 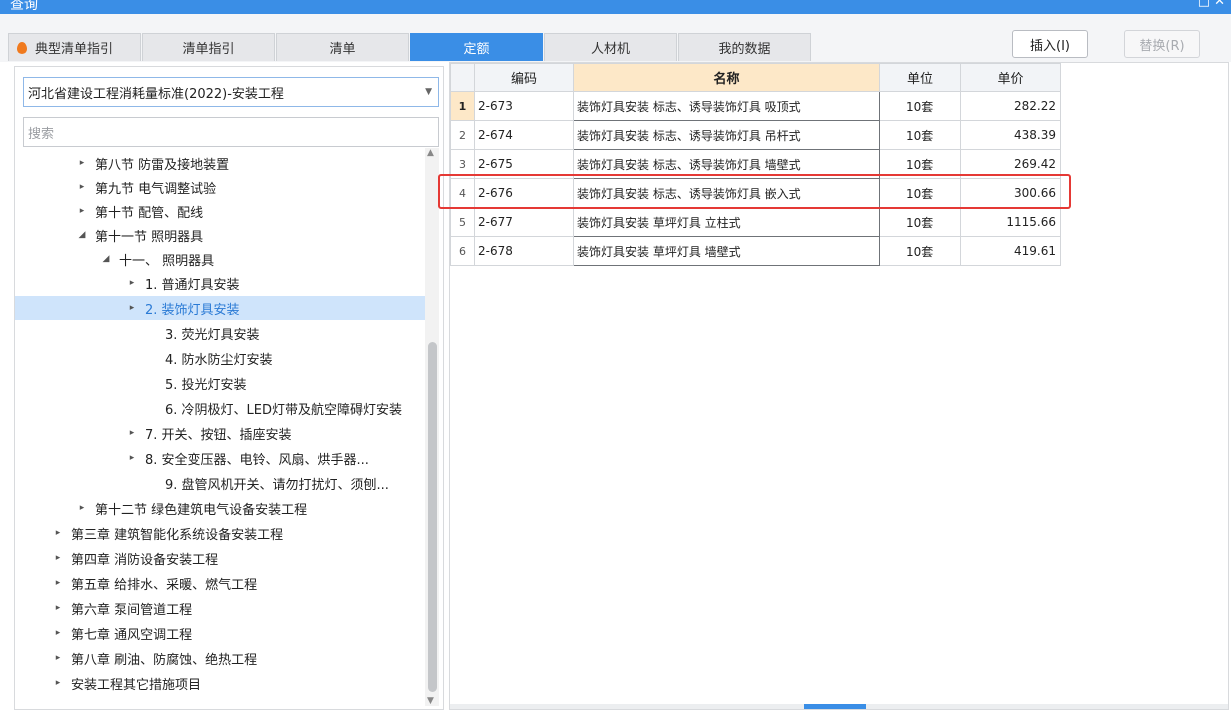 I want to click on name-header: 名称, so click(x=726, y=77).